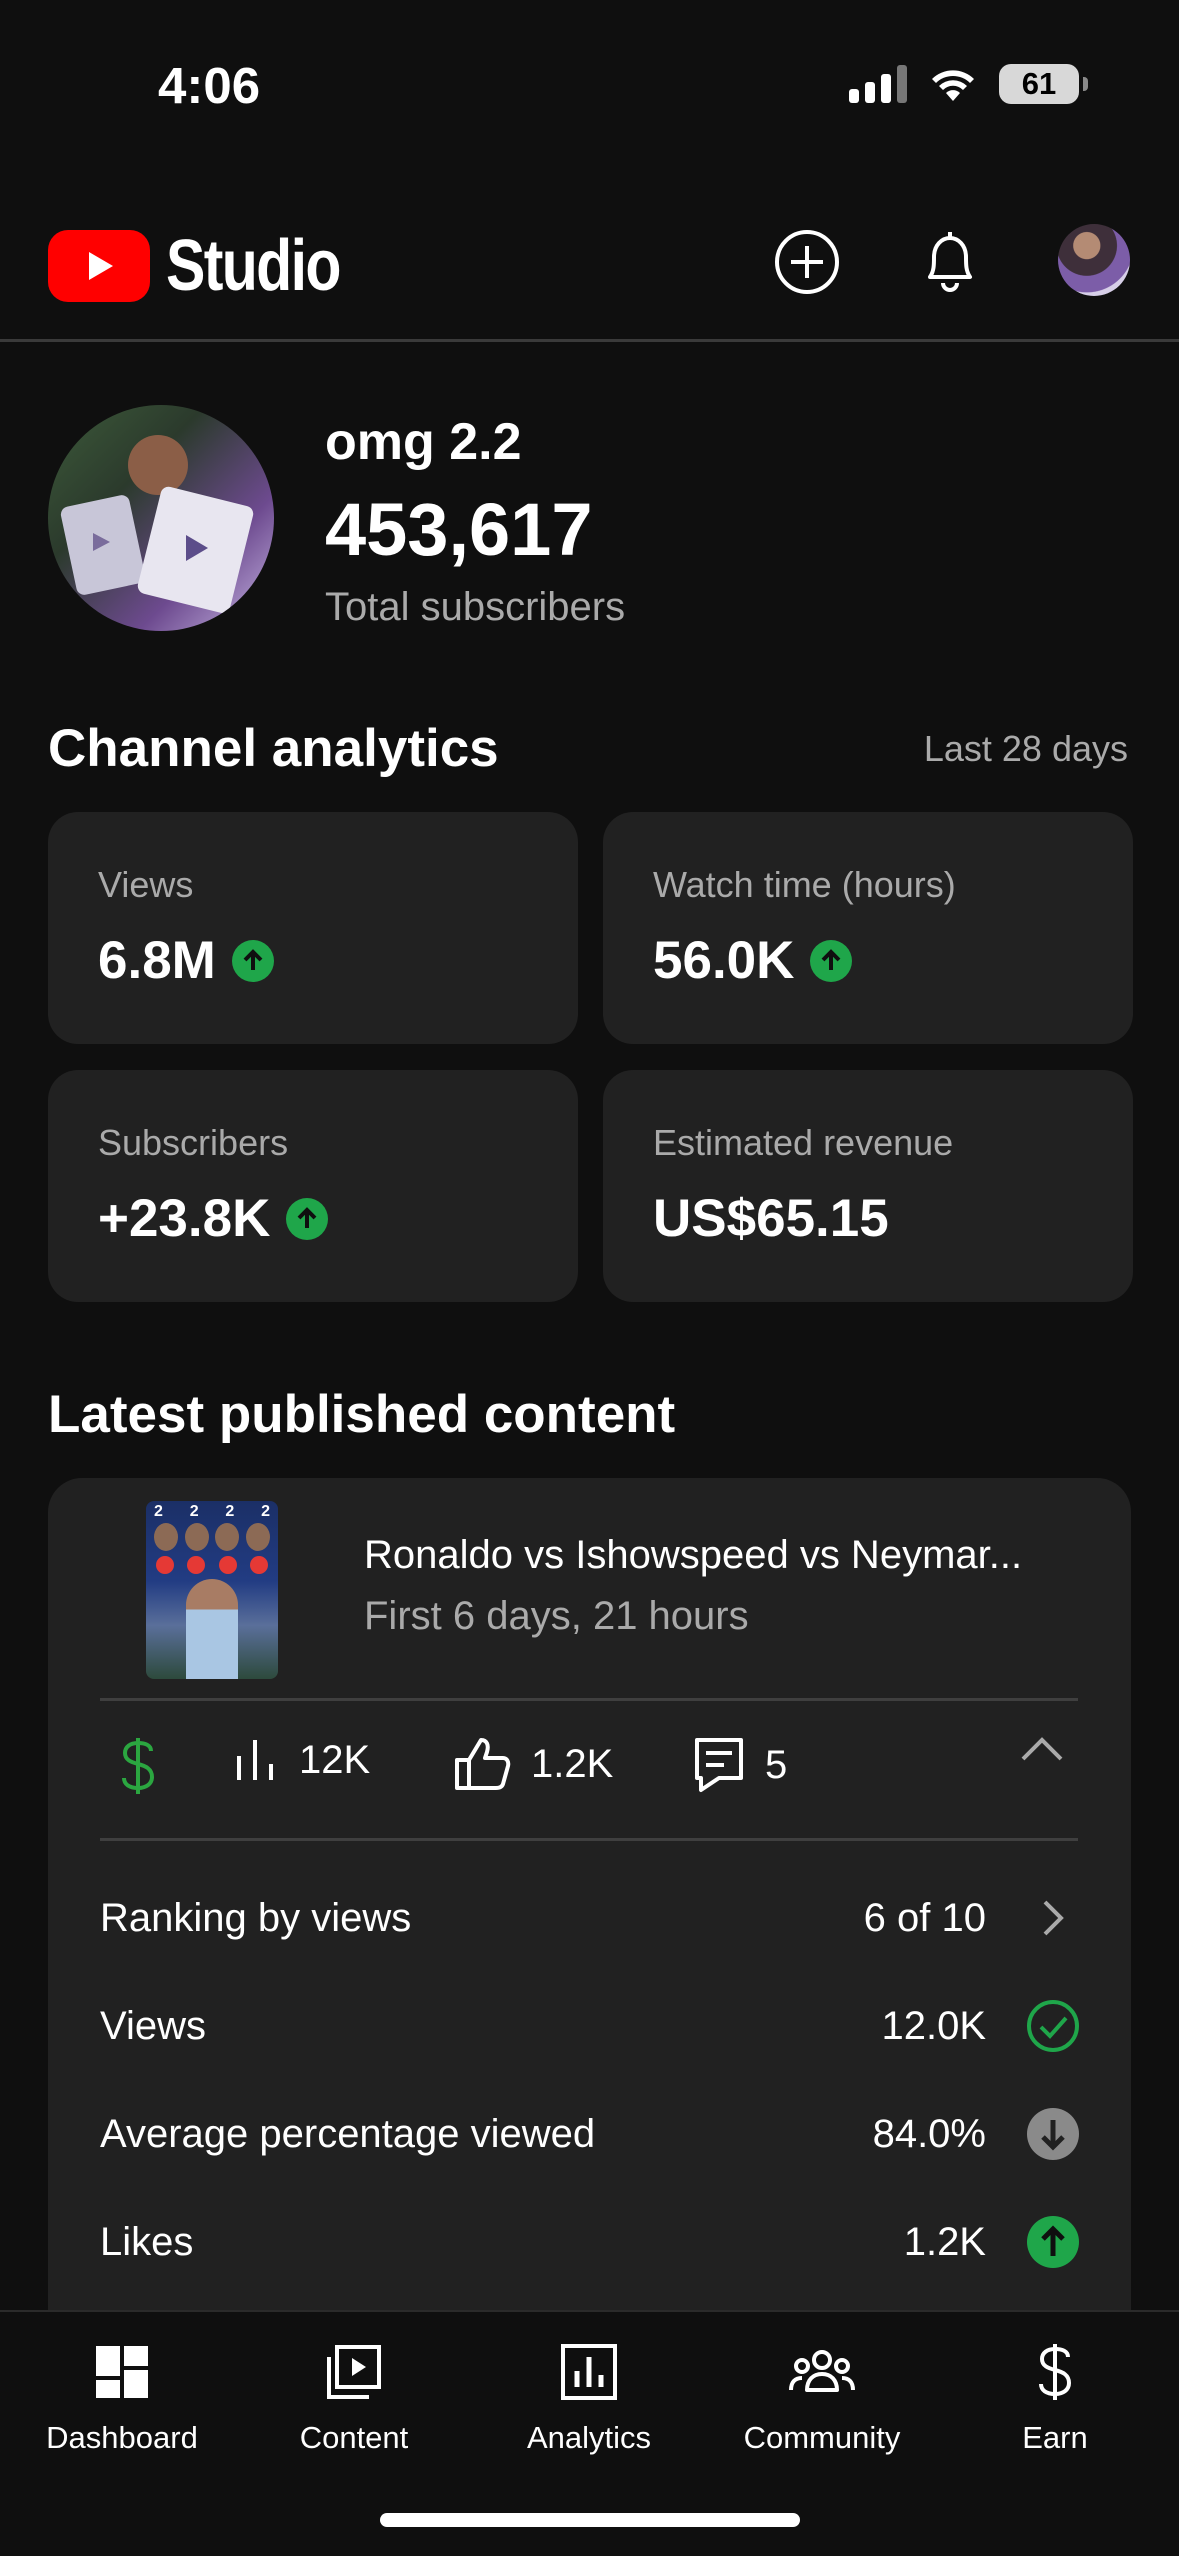 This screenshot has height=2556, width=1179. I want to click on bell-icon, so click(950, 262).